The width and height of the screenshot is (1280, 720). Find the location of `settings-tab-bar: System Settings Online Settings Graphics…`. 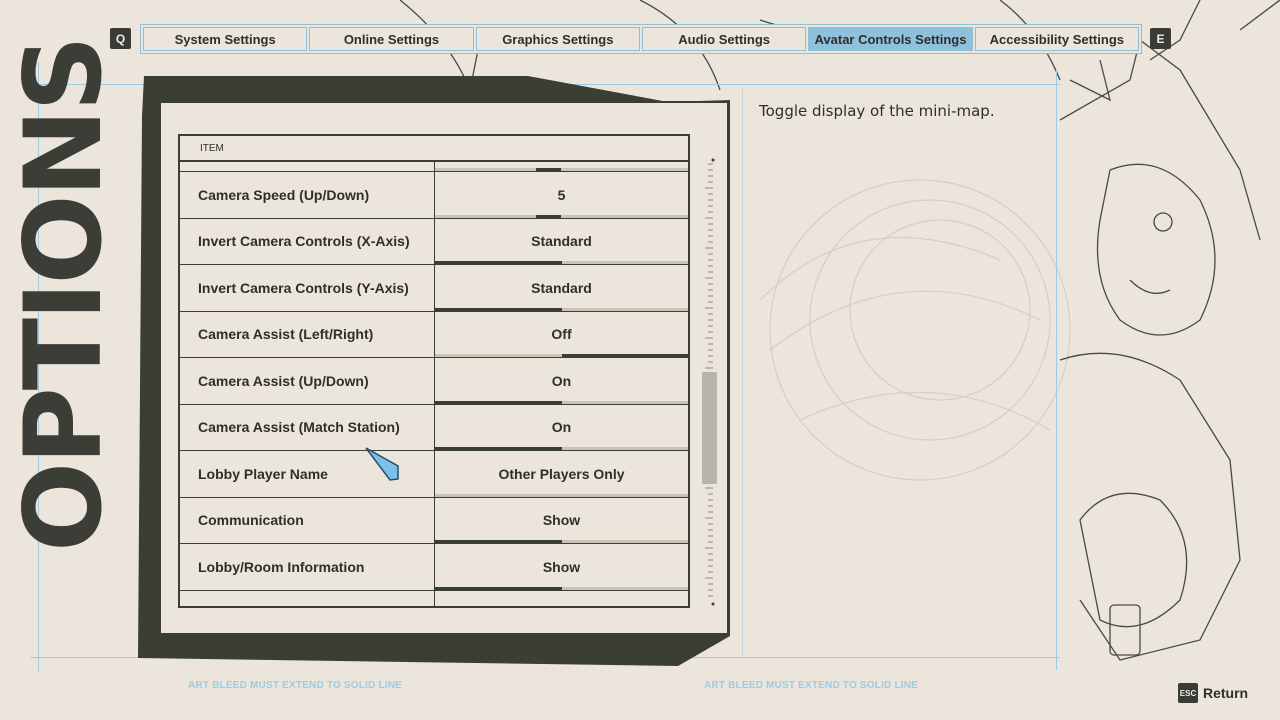

settings-tab-bar: System Settings Online Settings Graphics… is located at coordinates (641, 39).